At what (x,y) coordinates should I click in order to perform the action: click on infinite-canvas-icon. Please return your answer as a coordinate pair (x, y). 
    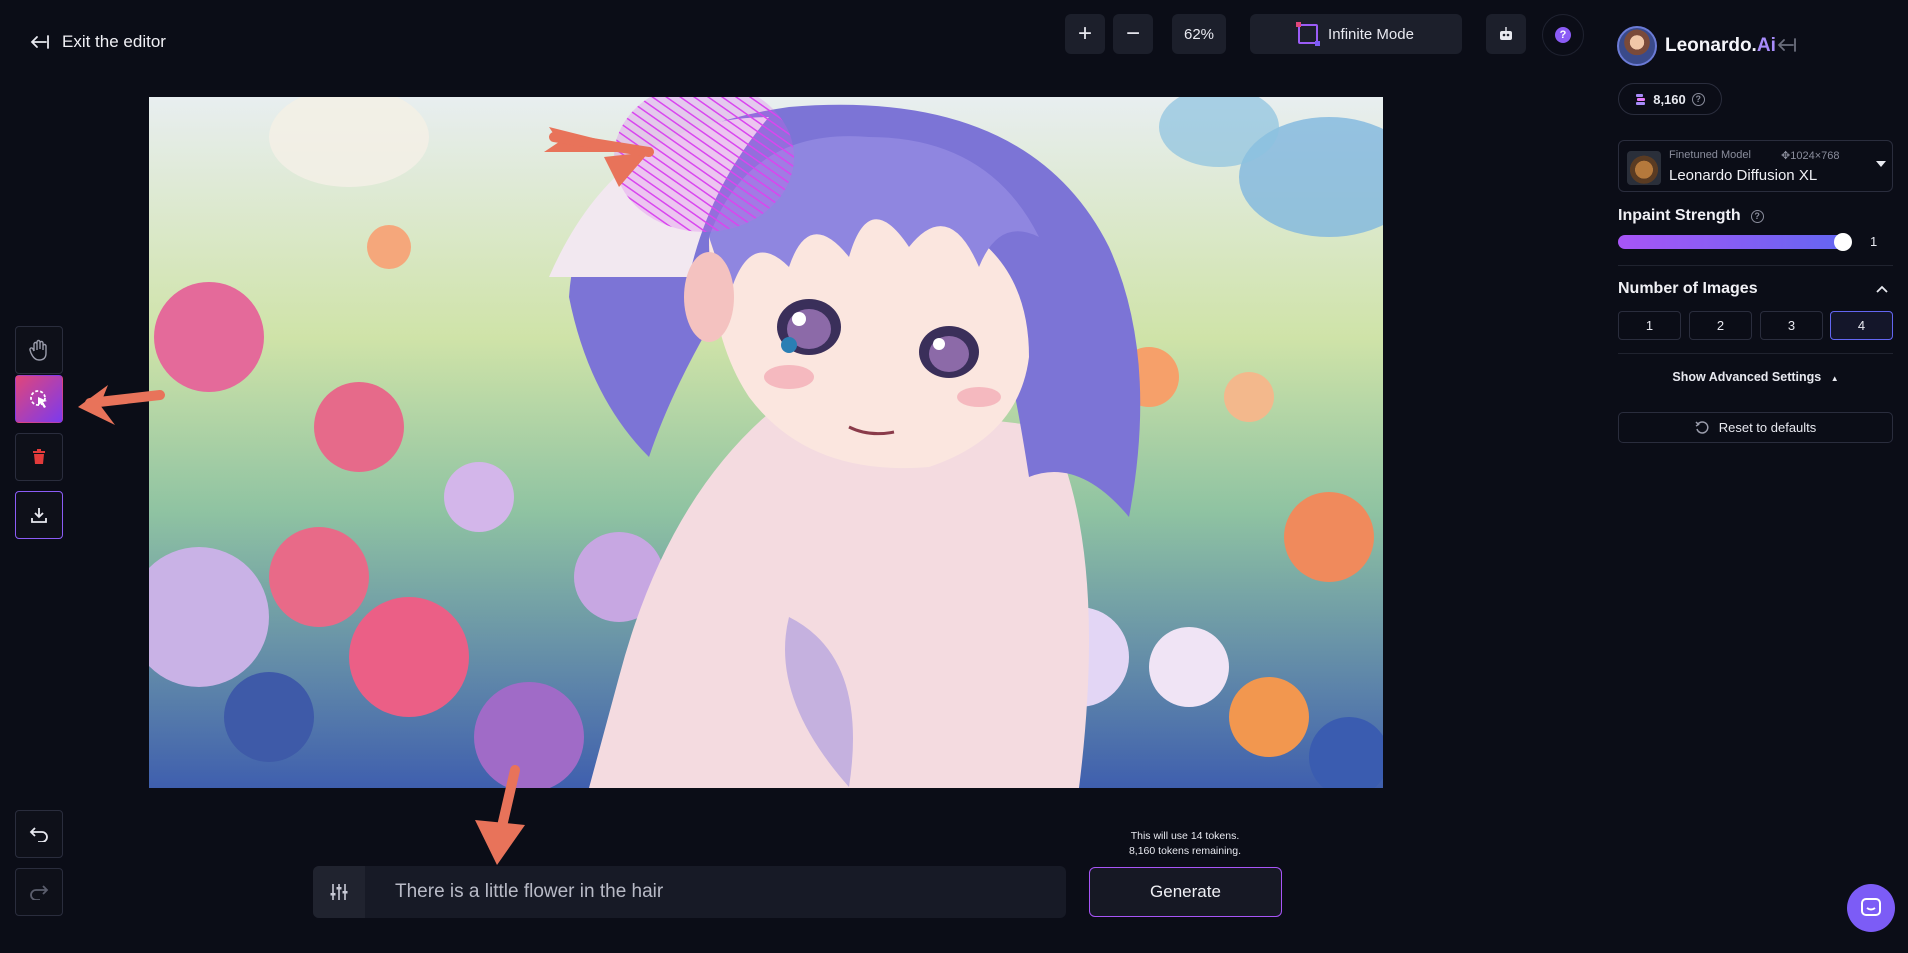
    Looking at the image, I should click on (1308, 34).